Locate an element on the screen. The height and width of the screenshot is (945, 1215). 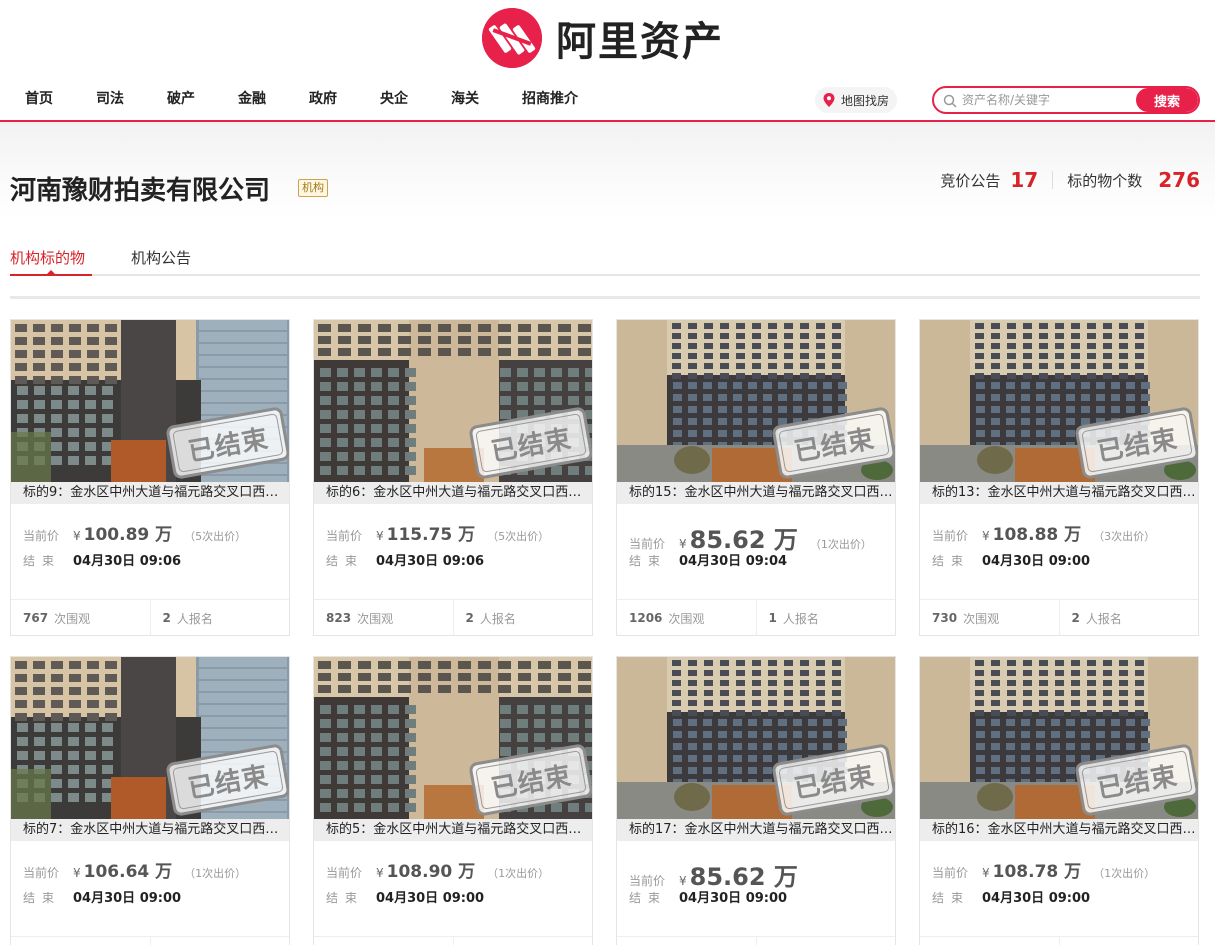
ali-assets-logo-icon is located at coordinates (512, 38).